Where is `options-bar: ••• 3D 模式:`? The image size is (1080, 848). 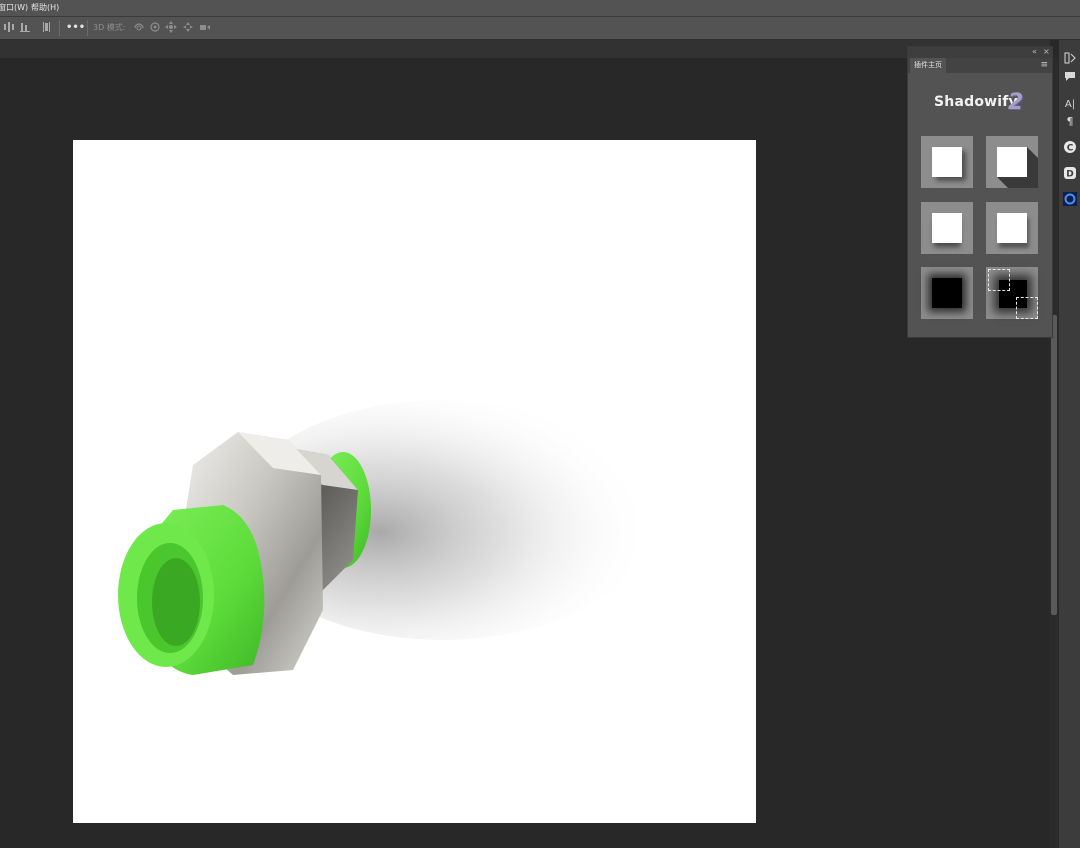
options-bar: ••• 3D 模式: is located at coordinates (540, 28).